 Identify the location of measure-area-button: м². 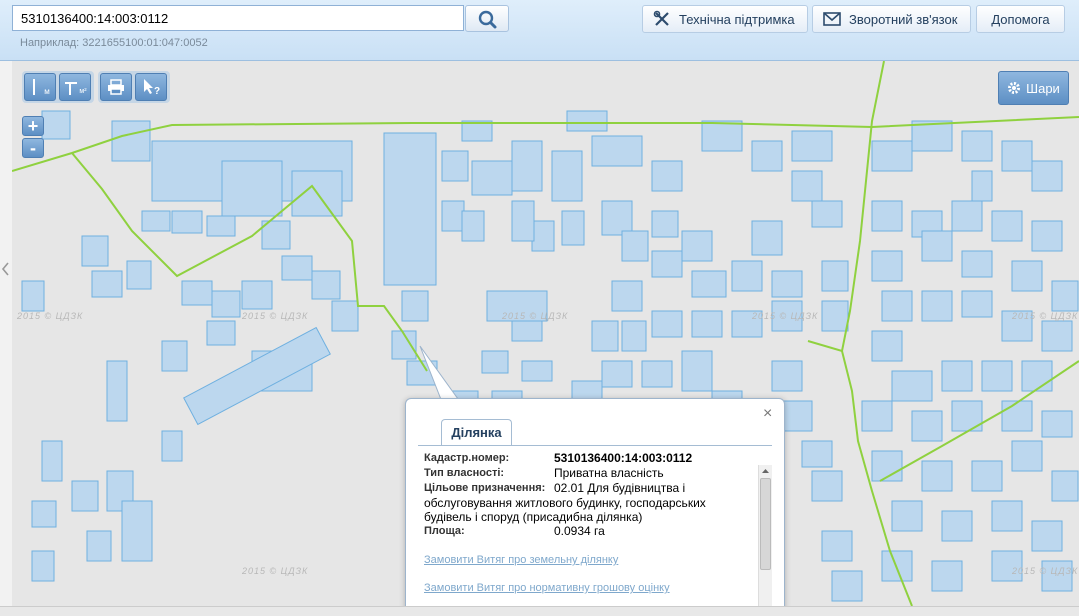
(75, 87).